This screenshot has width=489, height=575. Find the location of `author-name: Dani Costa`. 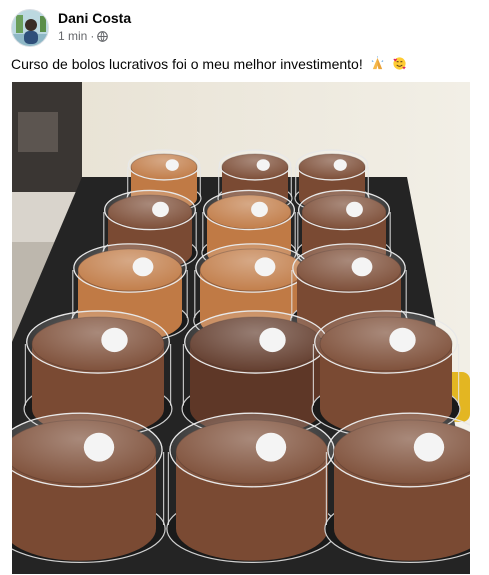

author-name: Dani Costa is located at coordinates (94, 18).